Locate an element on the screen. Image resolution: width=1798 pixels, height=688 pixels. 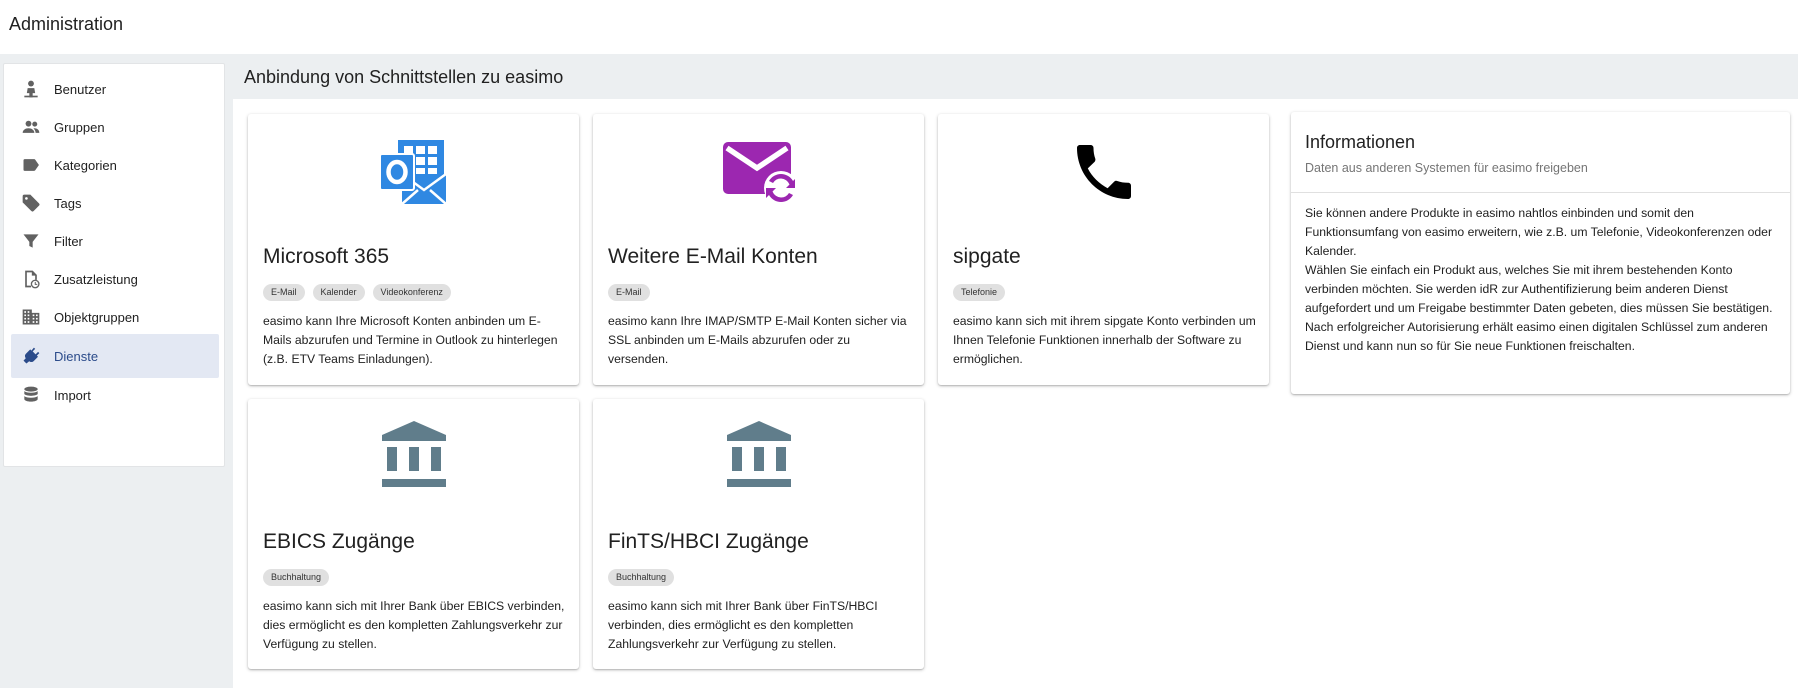
card-tags: E-Mail Kalender Videokonferenz is located at coordinates (357, 292).